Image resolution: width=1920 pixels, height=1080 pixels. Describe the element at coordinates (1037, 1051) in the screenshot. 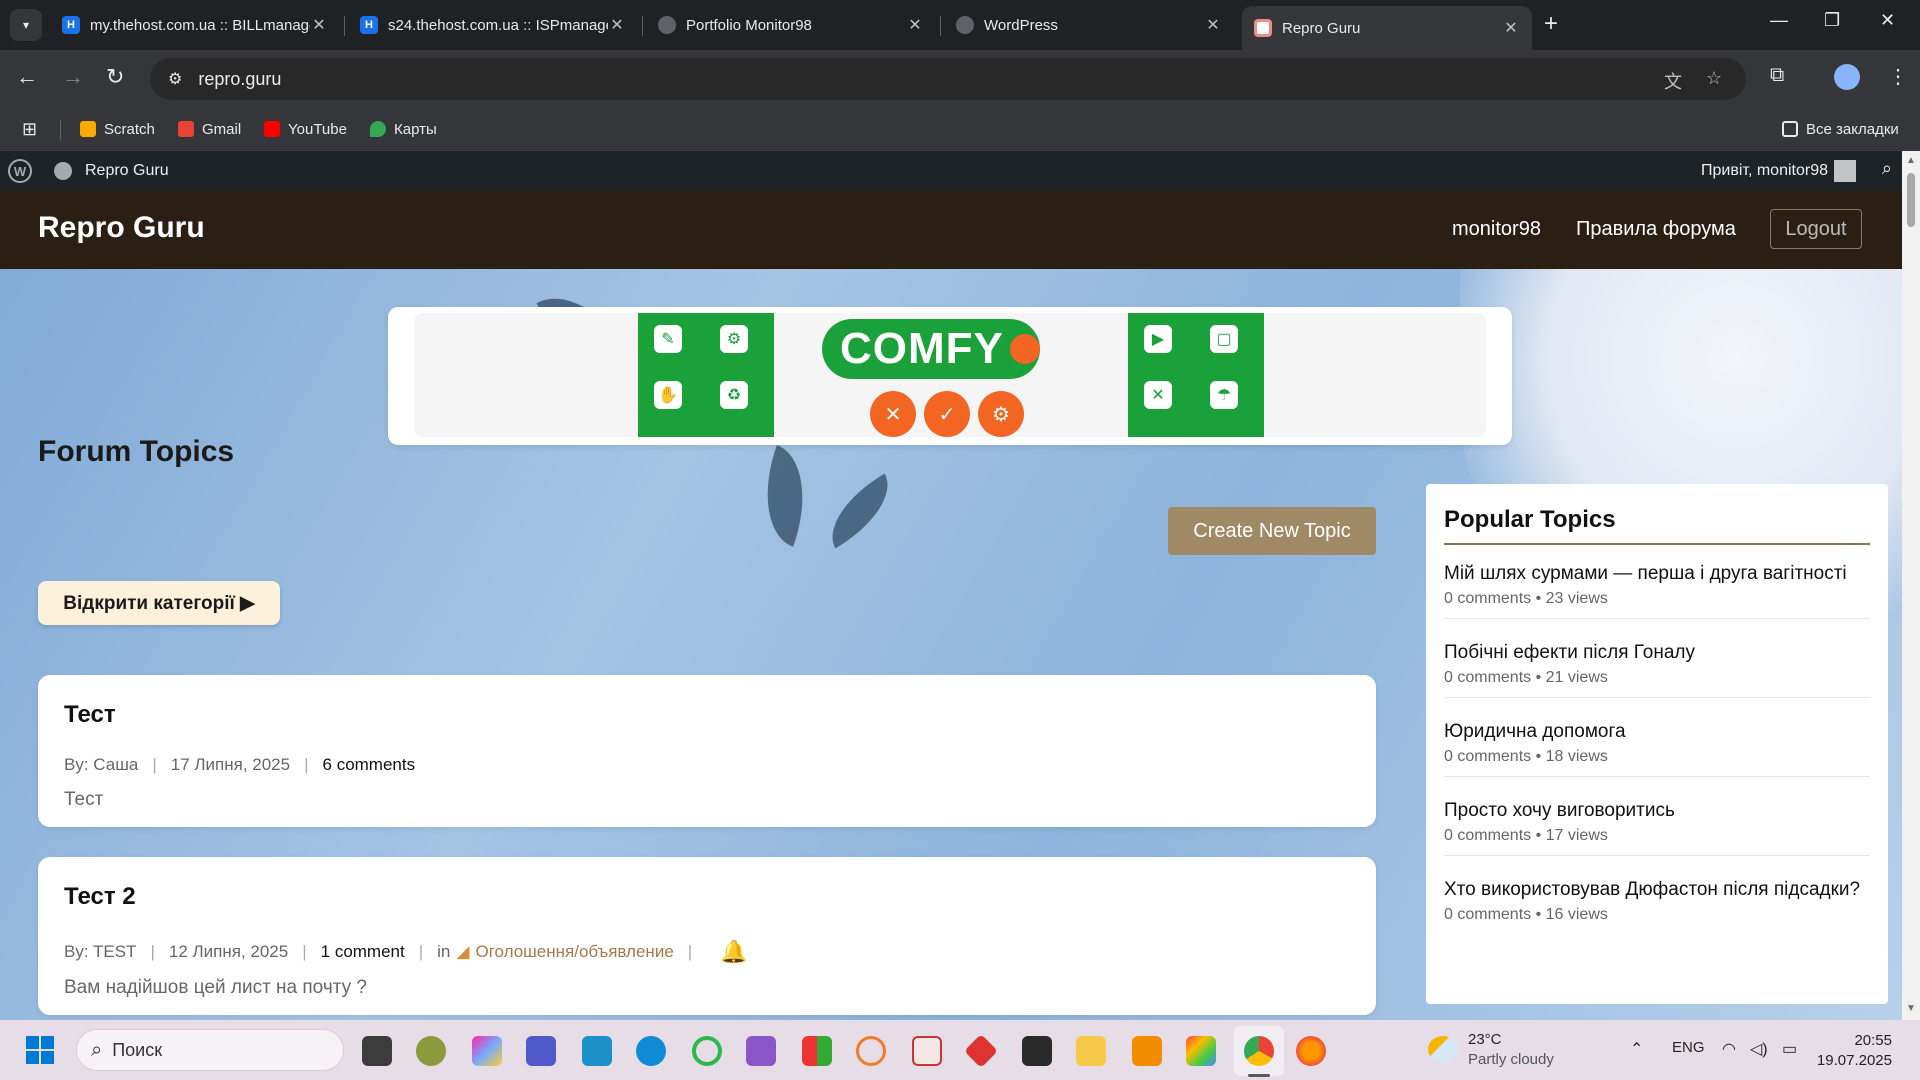

I see `terminal-icon` at that location.